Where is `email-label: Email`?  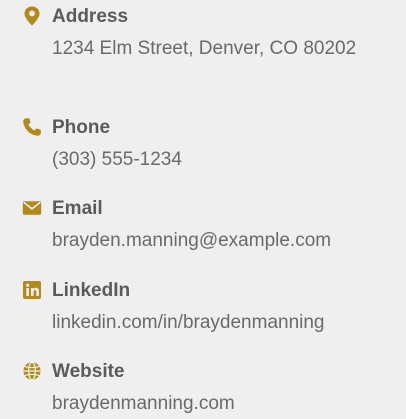
email-label: Email is located at coordinates (77, 208).